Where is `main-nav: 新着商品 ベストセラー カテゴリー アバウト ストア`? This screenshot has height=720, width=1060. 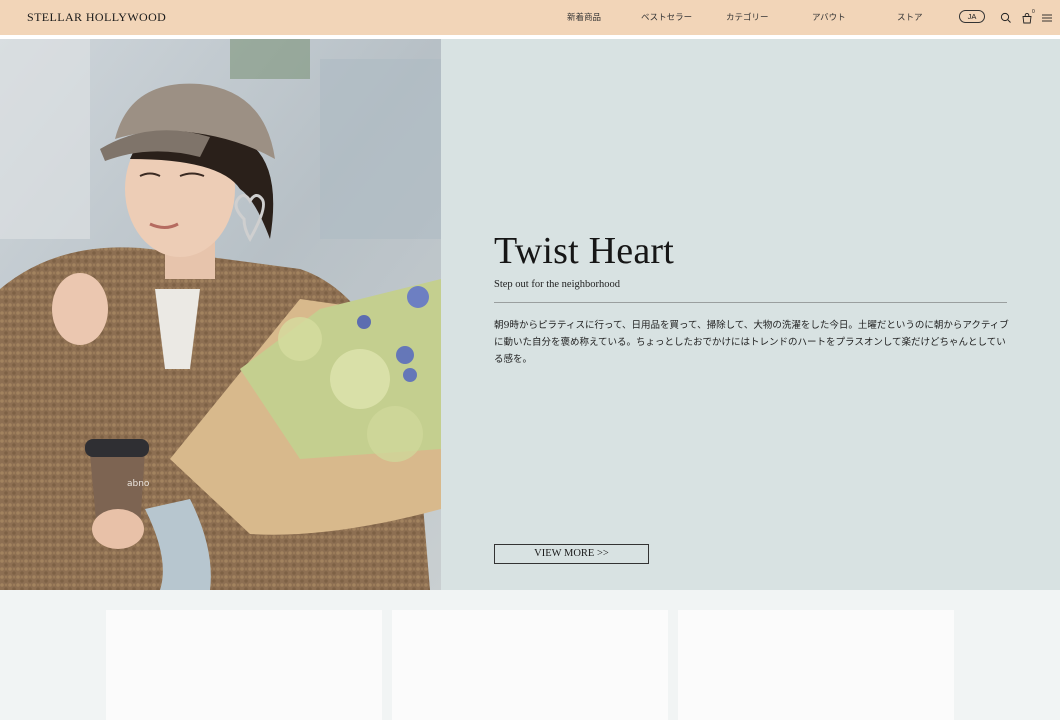
main-nav: 新着商品 ベストセラー カテゴリー アバウト ストア is located at coordinates (530, 18).